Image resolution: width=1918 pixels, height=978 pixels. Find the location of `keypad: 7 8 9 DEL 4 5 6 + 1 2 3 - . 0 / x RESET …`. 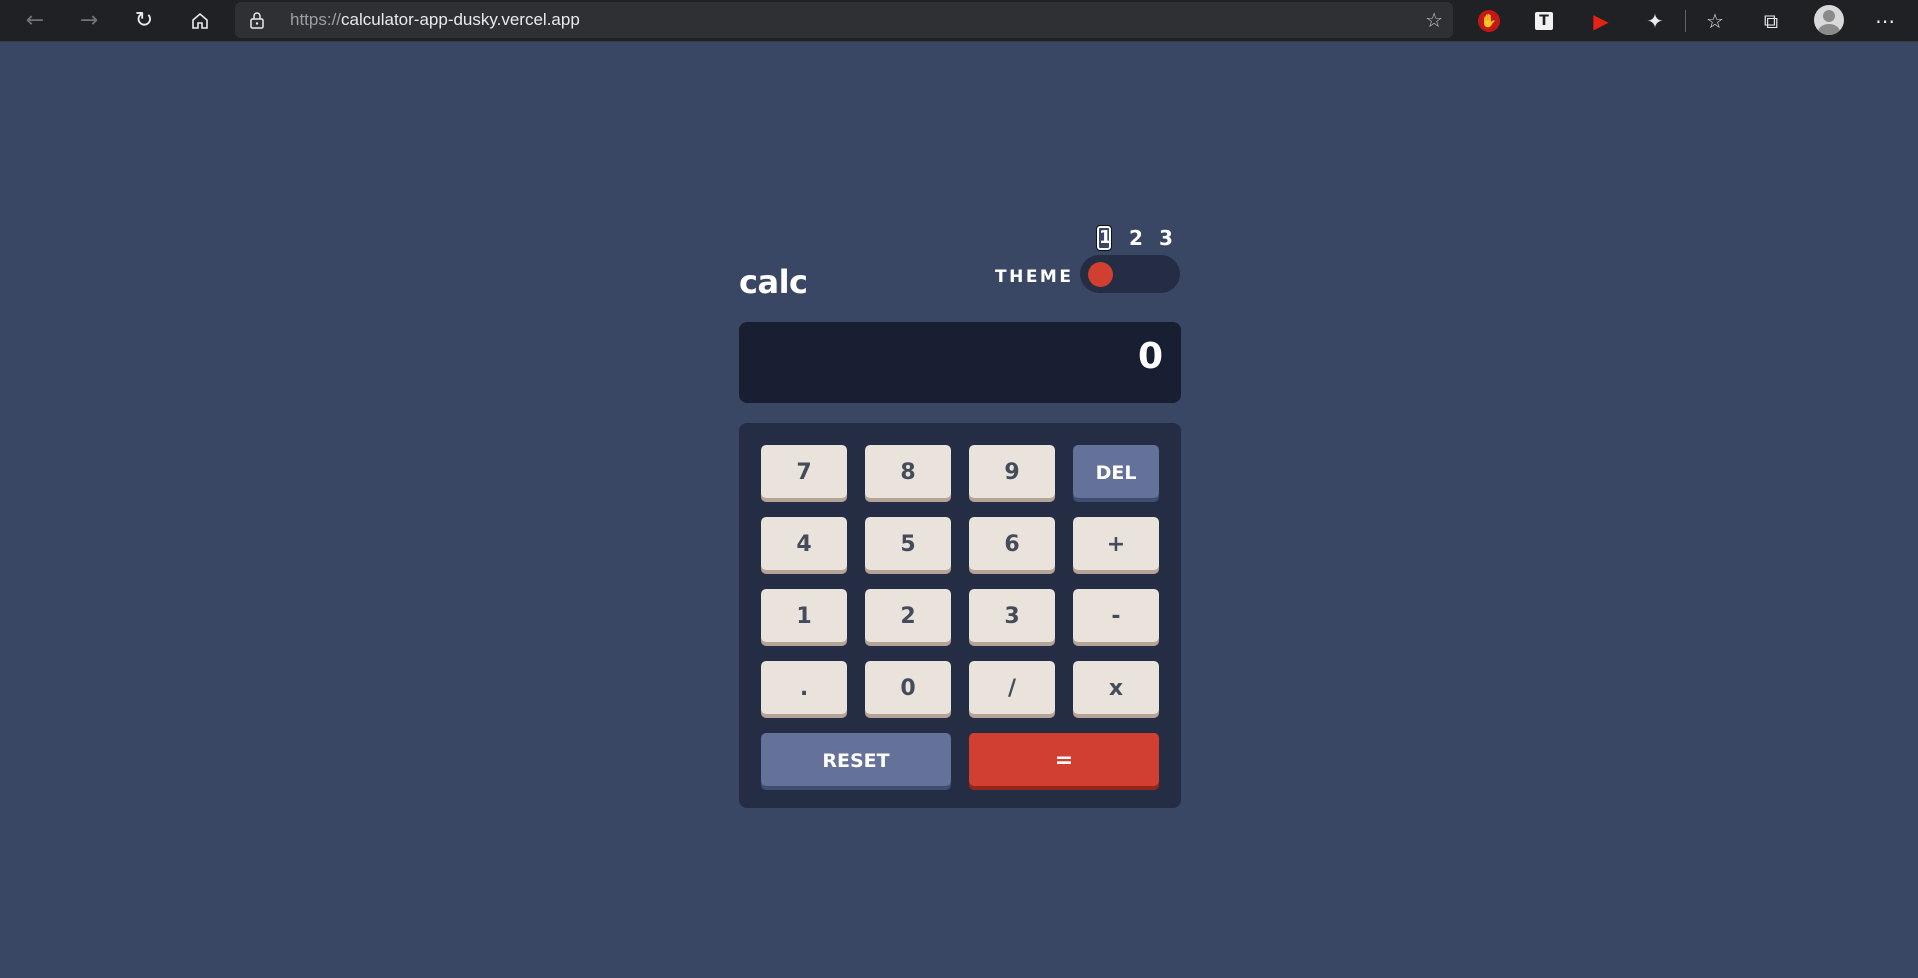

keypad: 7 8 9 DEL 4 5 6 + 1 2 3 - . 0 / x RESET … is located at coordinates (960, 615).